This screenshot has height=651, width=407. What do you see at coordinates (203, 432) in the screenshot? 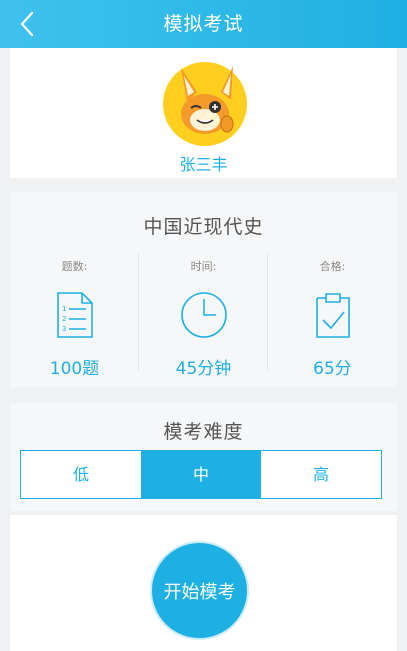
I see `difficulty-title: 模考难度` at bounding box center [203, 432].